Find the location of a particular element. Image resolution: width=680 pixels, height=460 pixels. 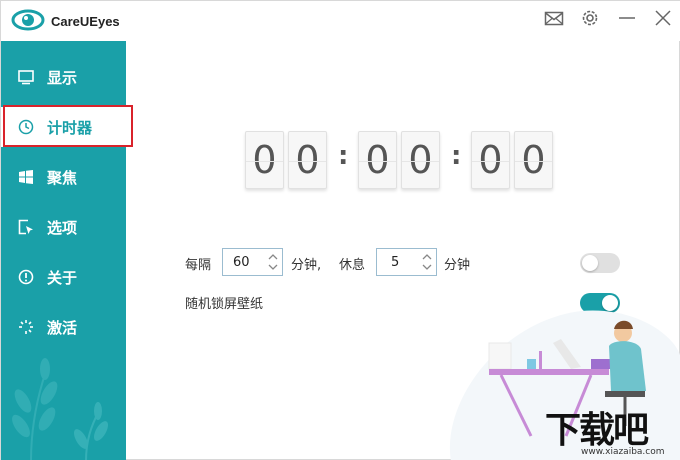

toggle-knob is located at coordinates (590, 263).